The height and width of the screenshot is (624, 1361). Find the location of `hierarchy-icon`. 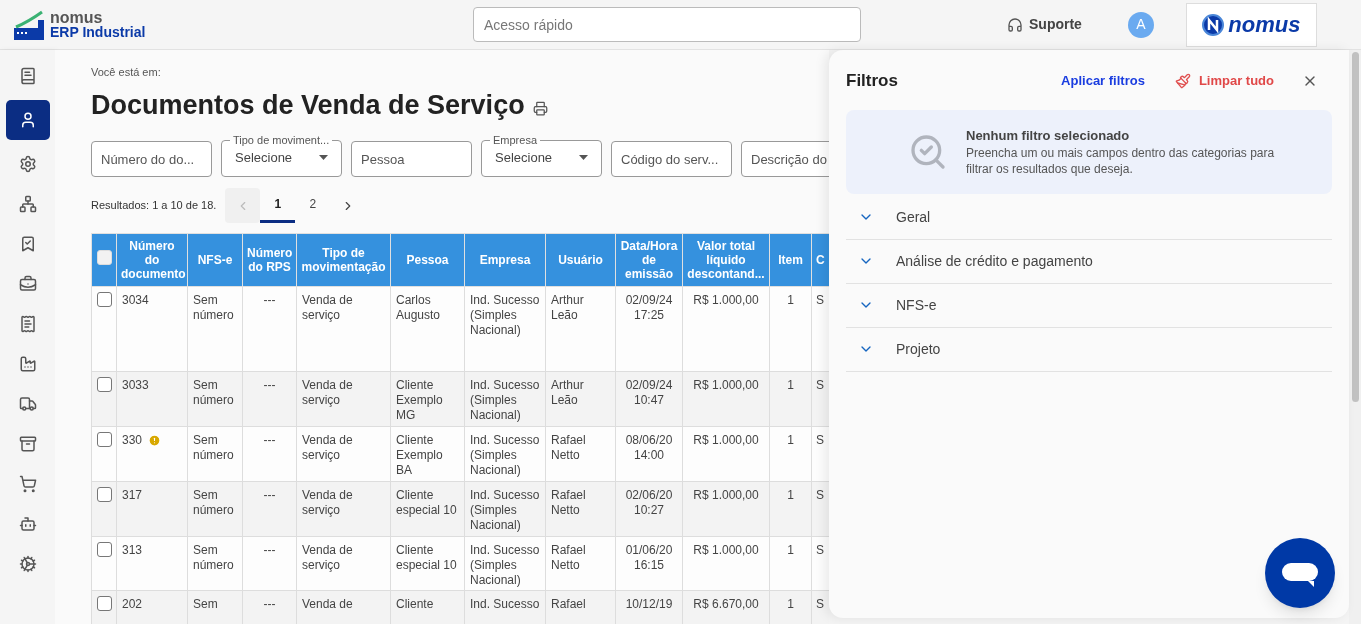

hierarchy-icon is located at coordinates (27, 204).